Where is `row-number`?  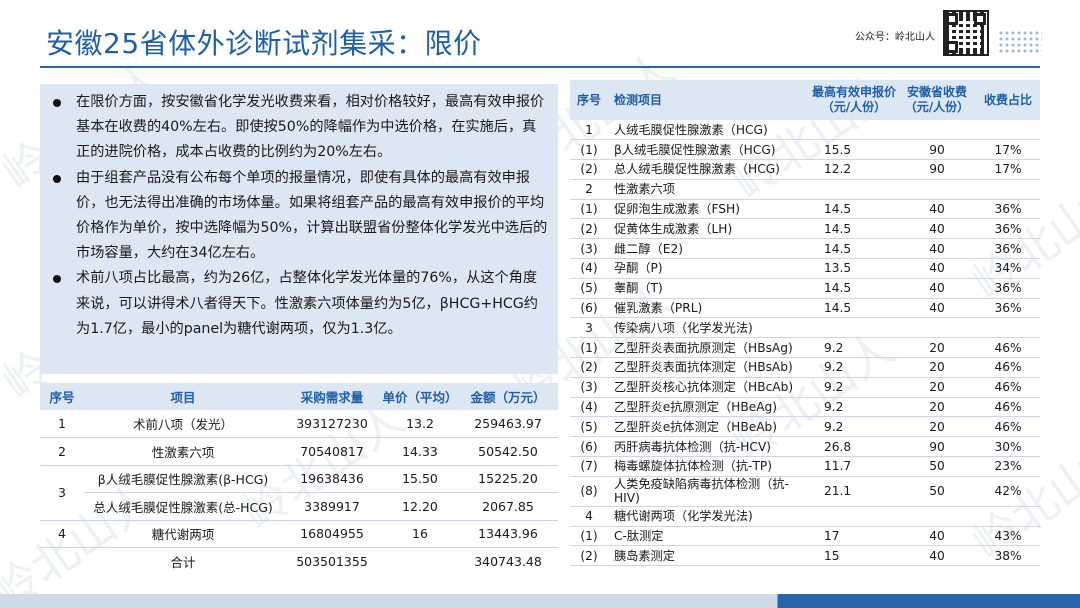
row-number is located at coordinates (62, 562).